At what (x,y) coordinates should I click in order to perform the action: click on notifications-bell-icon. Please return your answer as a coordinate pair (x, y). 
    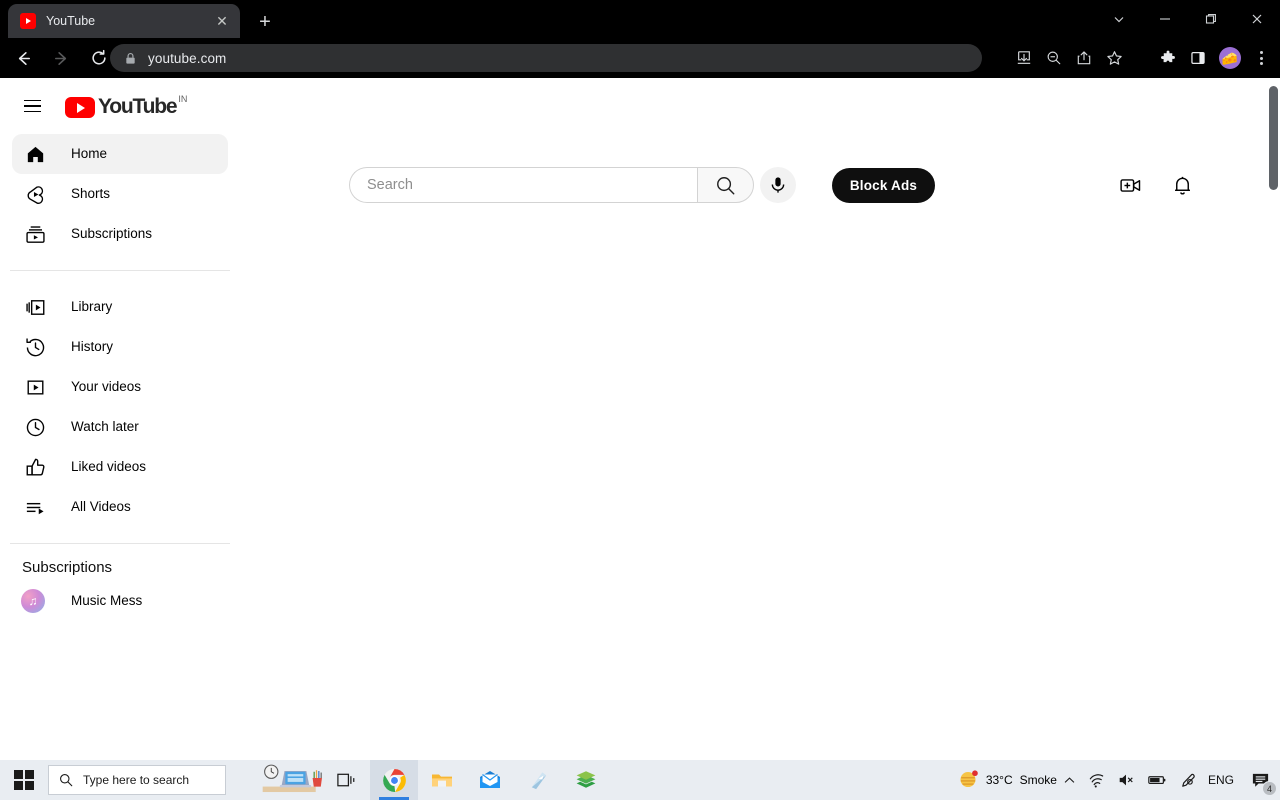
    Looking at the image, I should click on (1182, 185).